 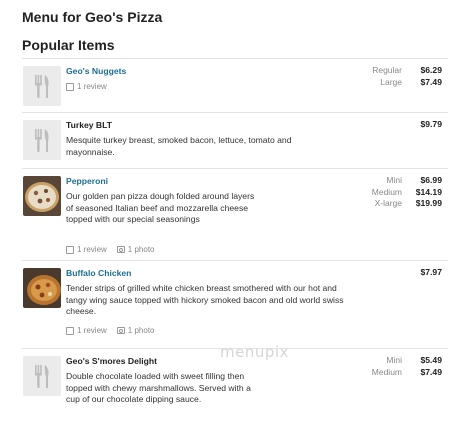 I want to click on page-title: Menu for Geo's Pizza, so click(x=92, y=17).